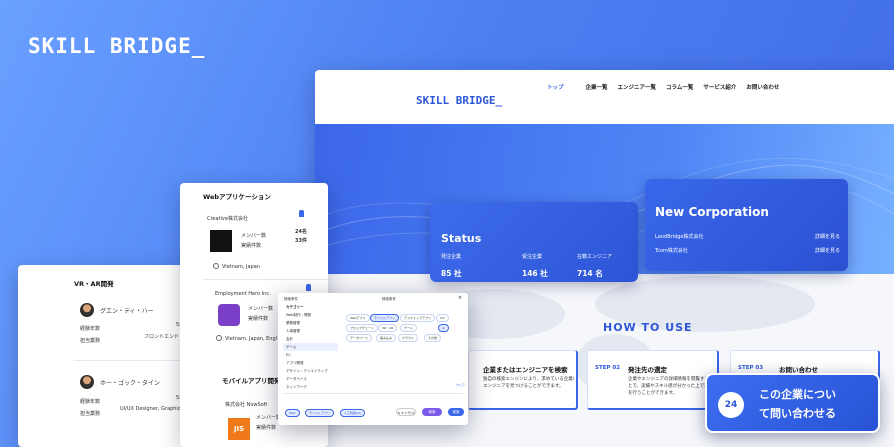  Describe the element at coordinates (608, 368) in the screenshot. I see `step-2-label: STEP 02` at that location.